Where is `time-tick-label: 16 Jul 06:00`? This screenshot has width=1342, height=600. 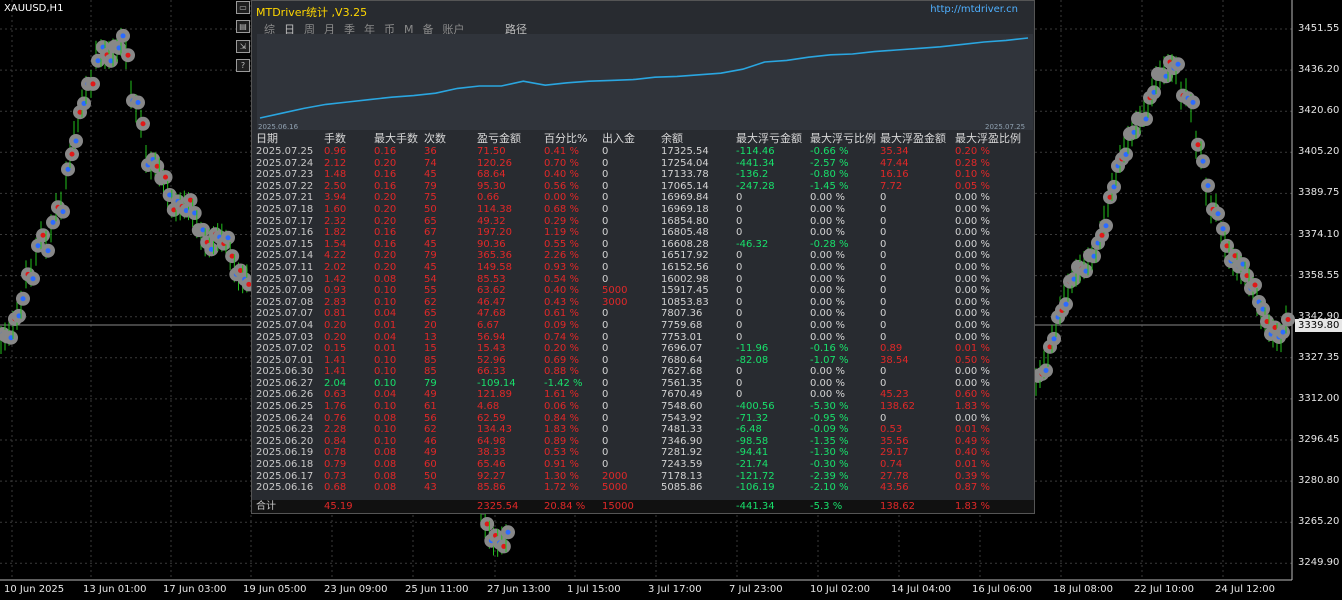
time-tick-label: 16 Jul 06:00 is located at coordinates (1002, 589).